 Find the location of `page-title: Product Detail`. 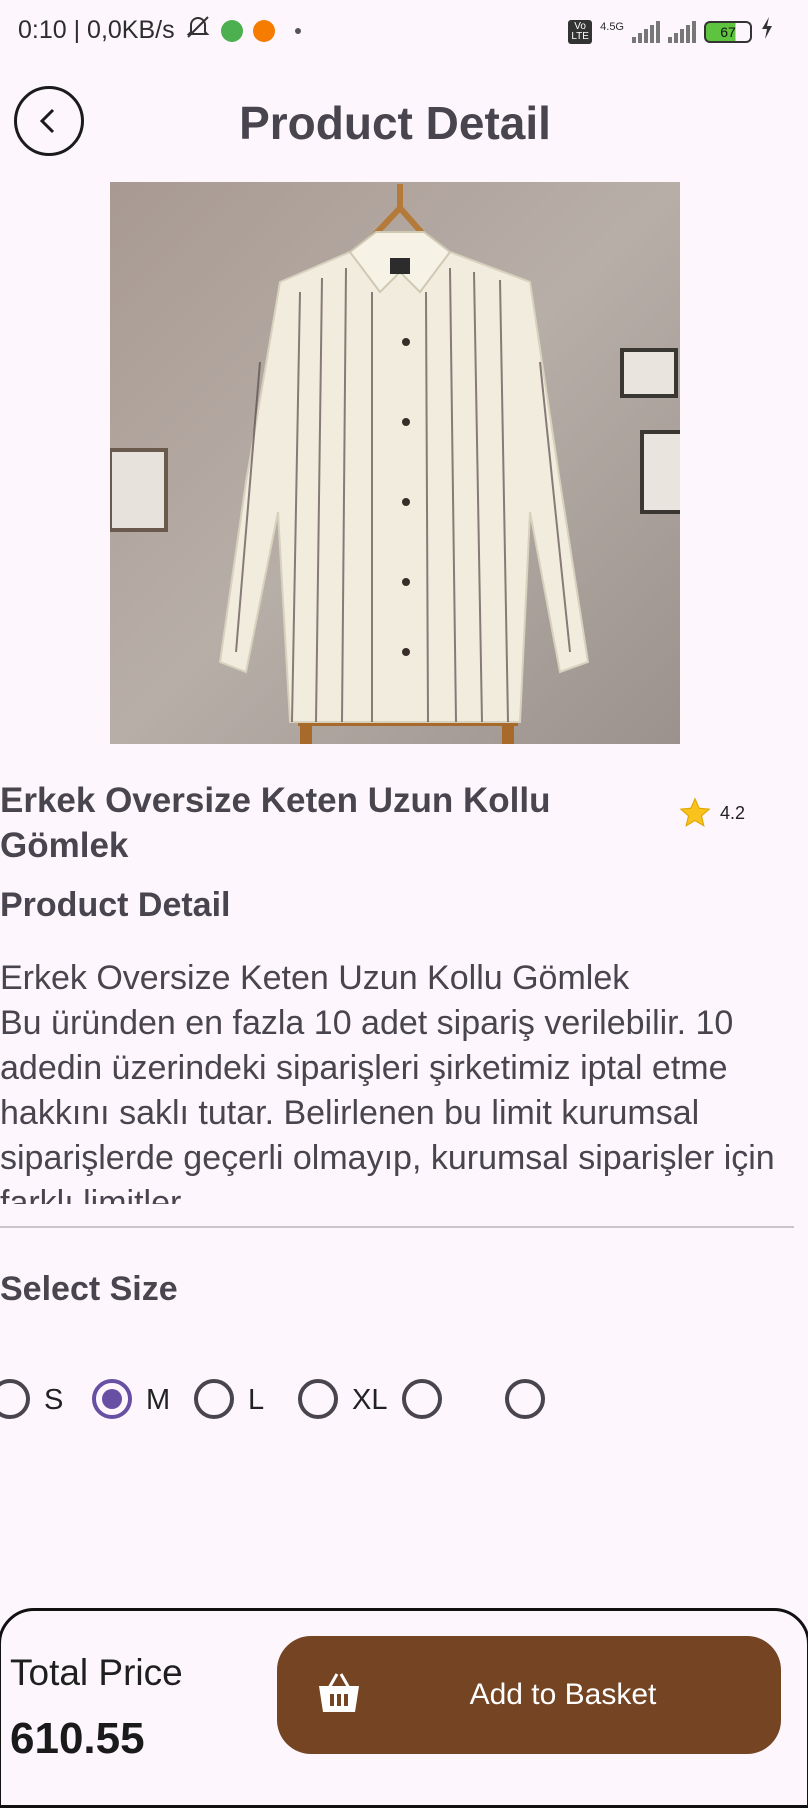

page-title: Product Detail is located at coordinates (395, 123).